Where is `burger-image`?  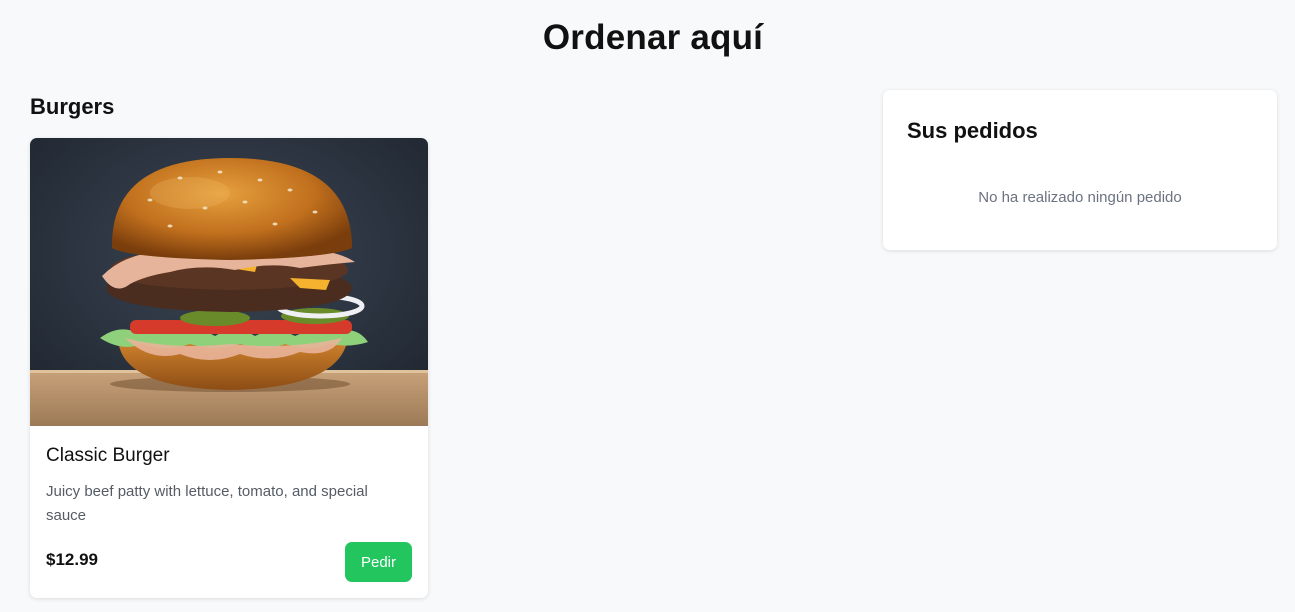
burger-image is located at coordinates (229, 282).